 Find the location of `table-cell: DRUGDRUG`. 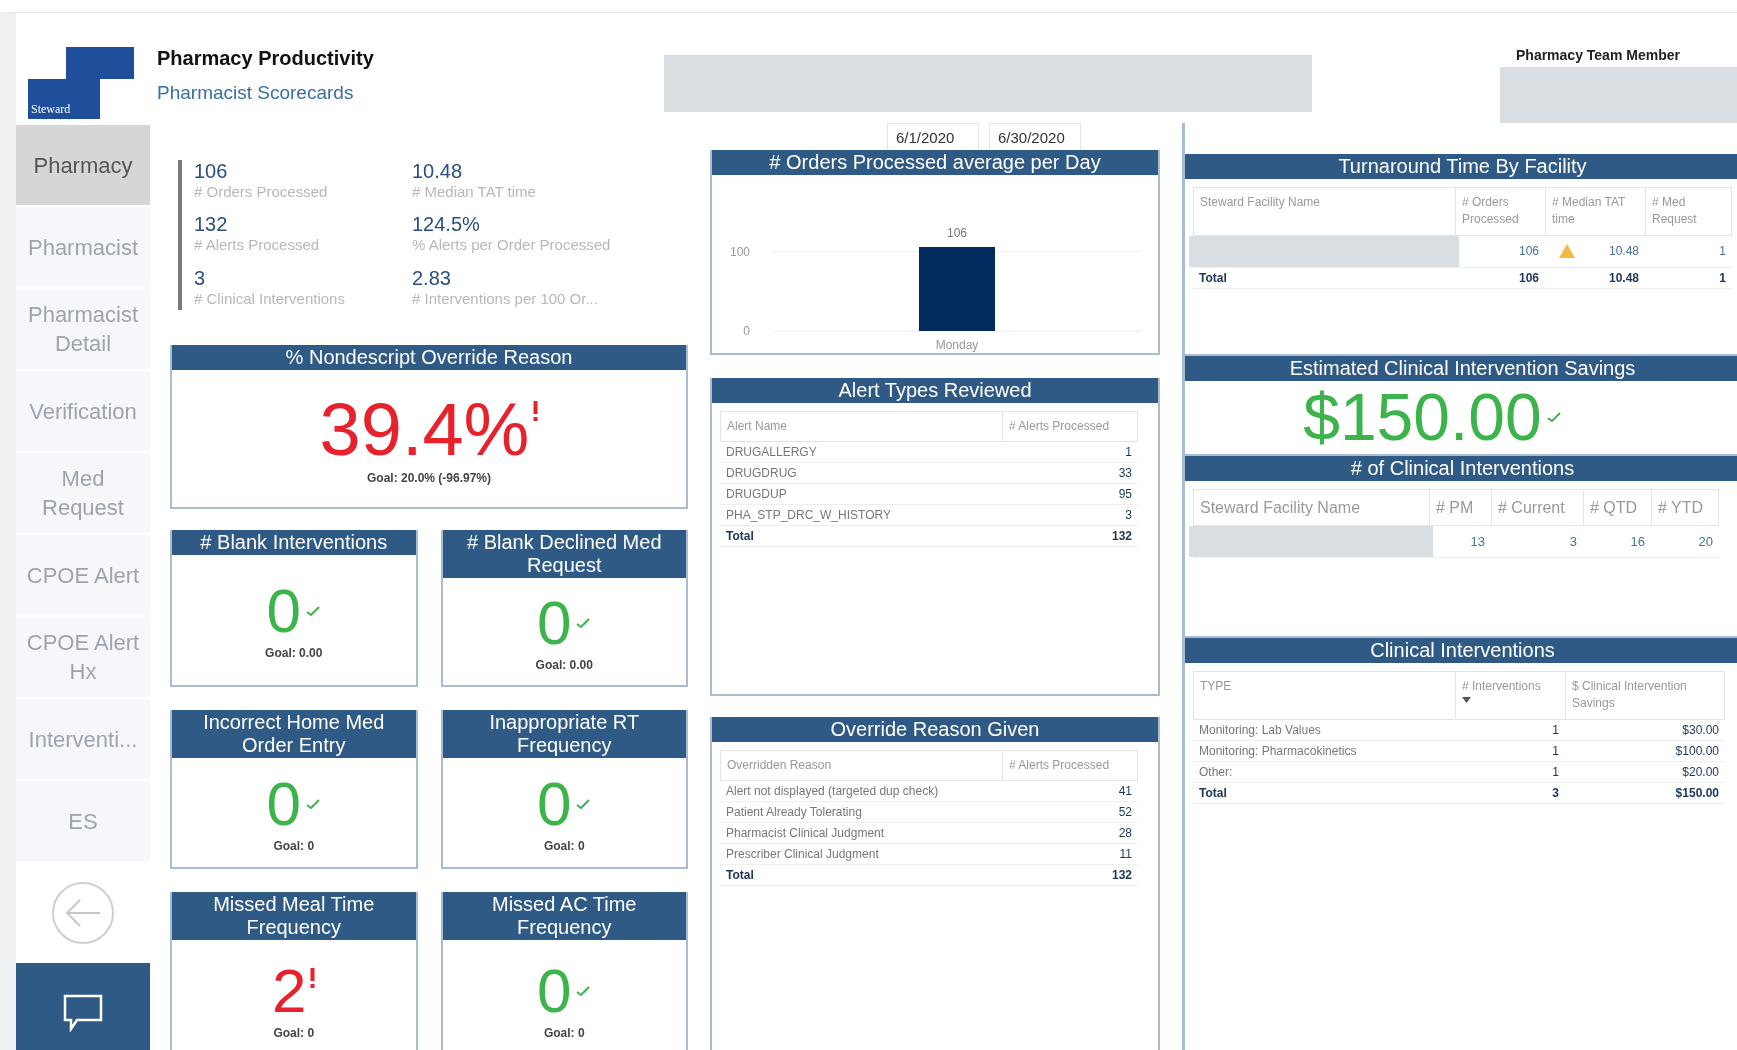

table-cell: DRUGDRUG is located at coordinates (861, 474).